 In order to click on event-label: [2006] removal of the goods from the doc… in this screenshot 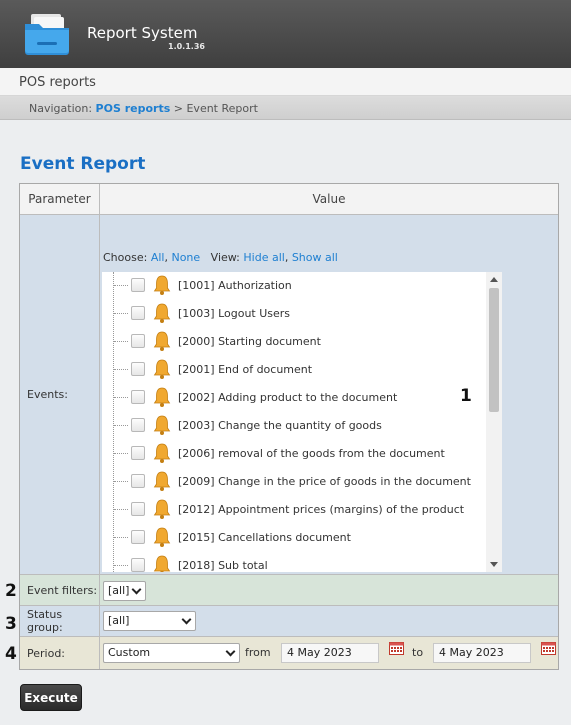, I will do `click(311, 453)`.